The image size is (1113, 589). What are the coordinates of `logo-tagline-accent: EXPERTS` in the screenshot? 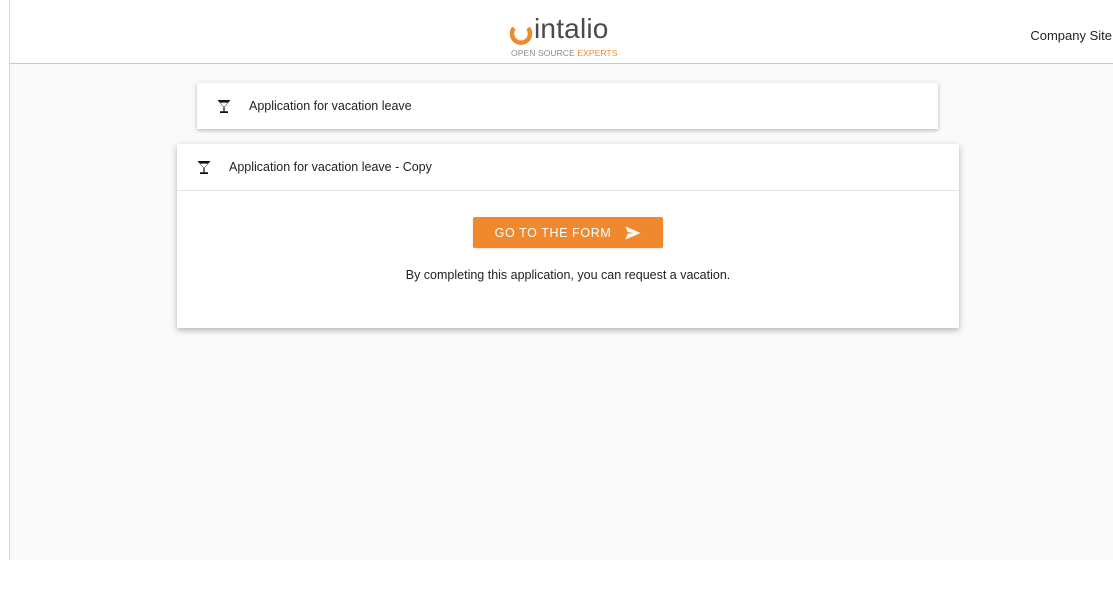 It's located at (597, 53).